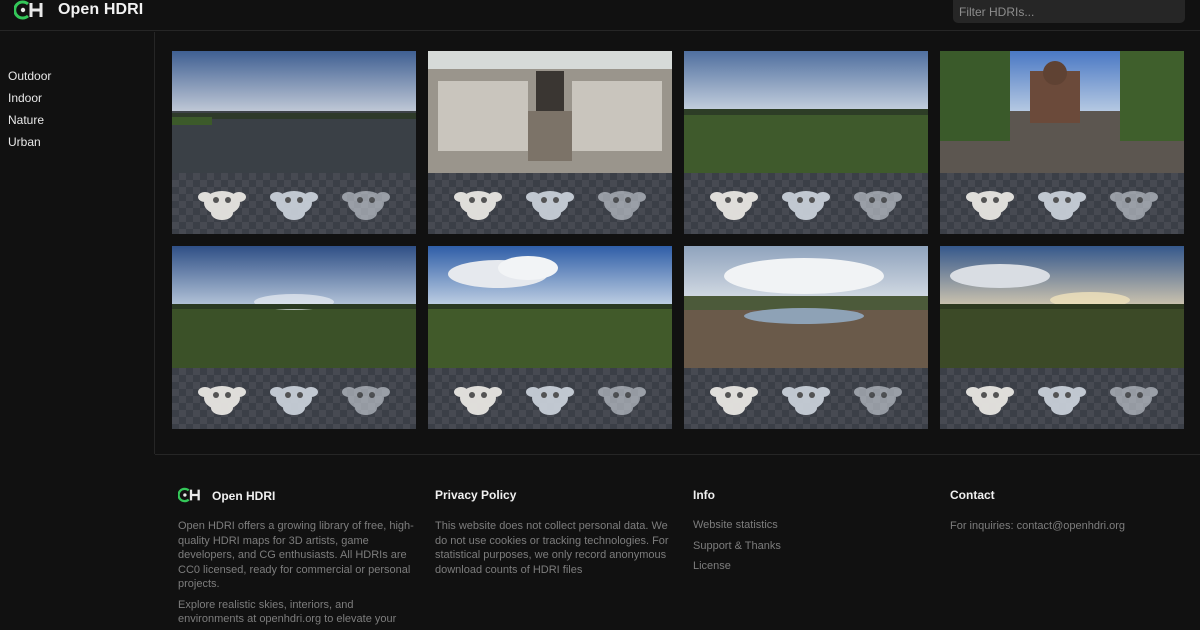  Describe the element at coordinates (101, 9) in the screenshot. I see `brand-name: Open HDRI` at that location.